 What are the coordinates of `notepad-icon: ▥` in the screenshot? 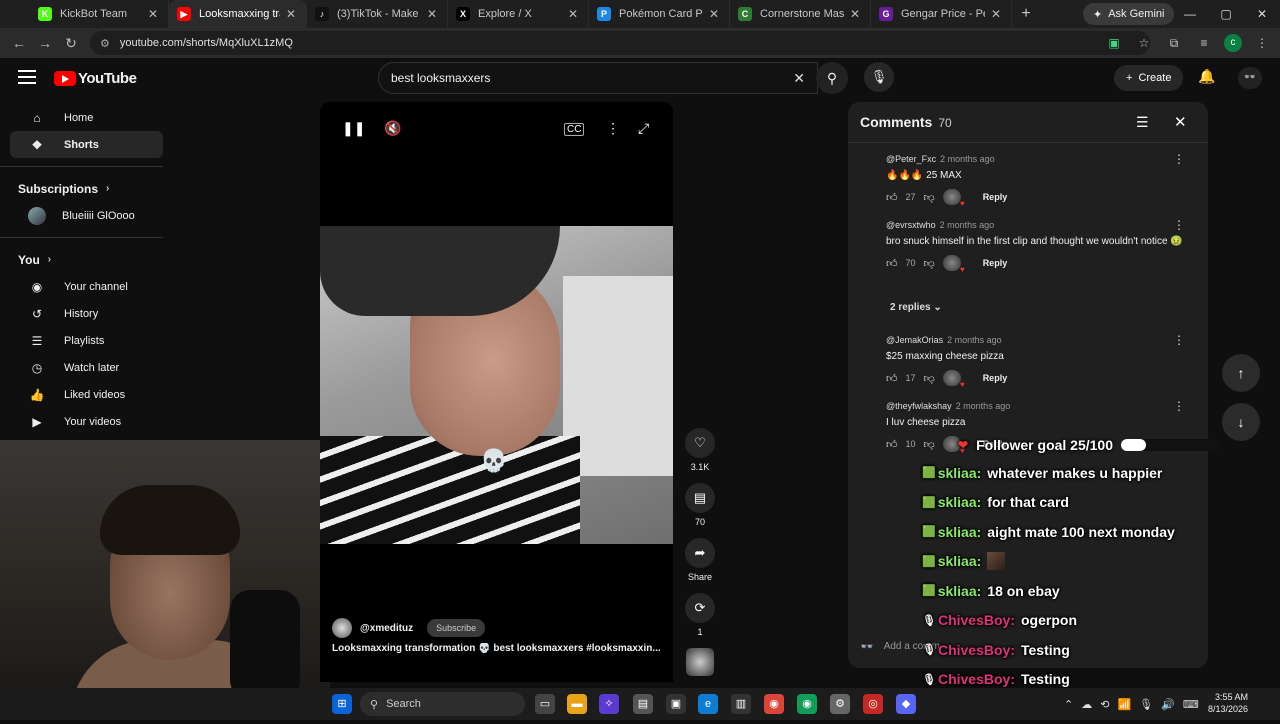 It's located at (741, 704).